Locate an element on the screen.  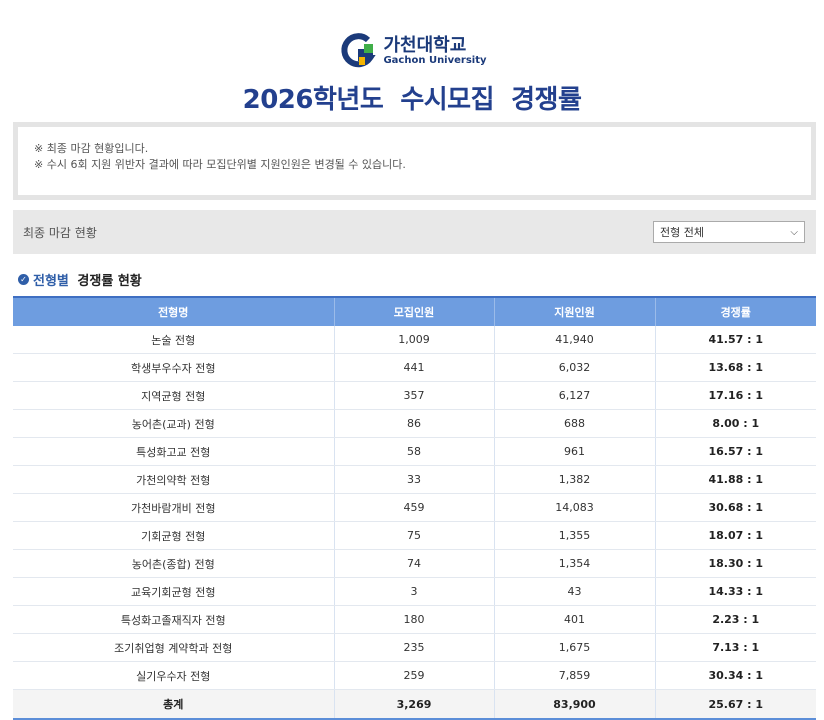
cell-ratio: 13.68 : 1 is located at coordinates (735, 367).